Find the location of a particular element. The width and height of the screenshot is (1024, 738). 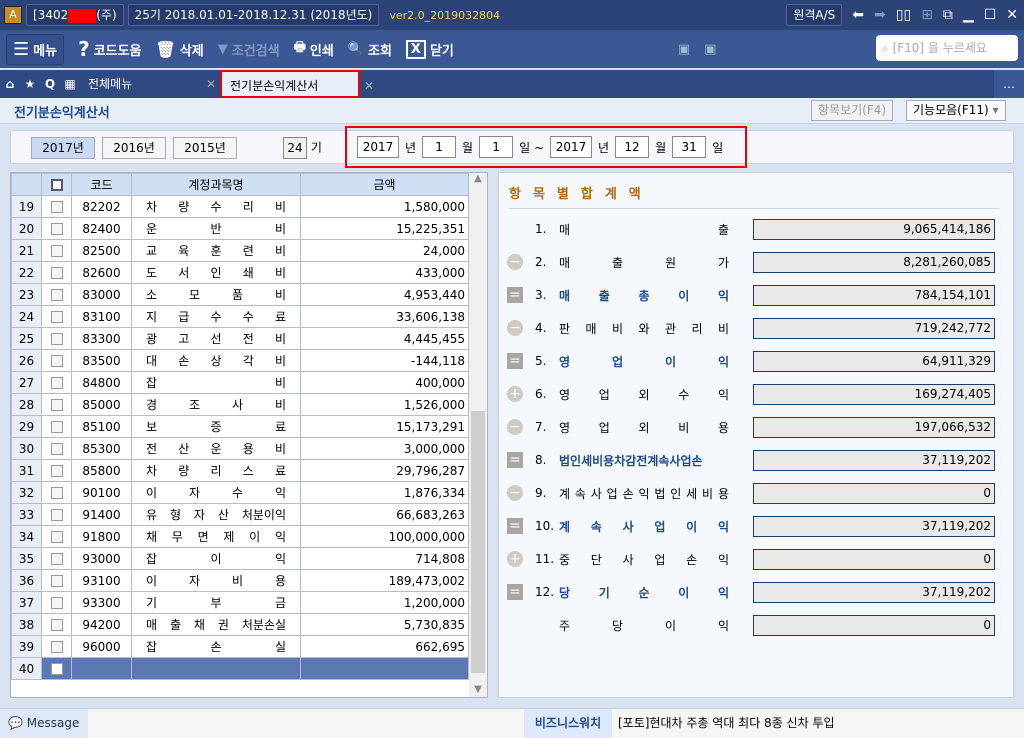

table-row: 21 82500 교 육 훈 련 비 24,000 is located at coordinates (240, 250).